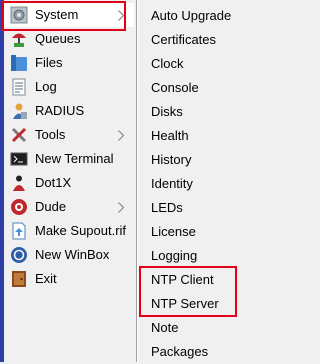 The image size is (320, 364). I want to click on menu-item-new-terminal: New Terminal, so click(69, 159).